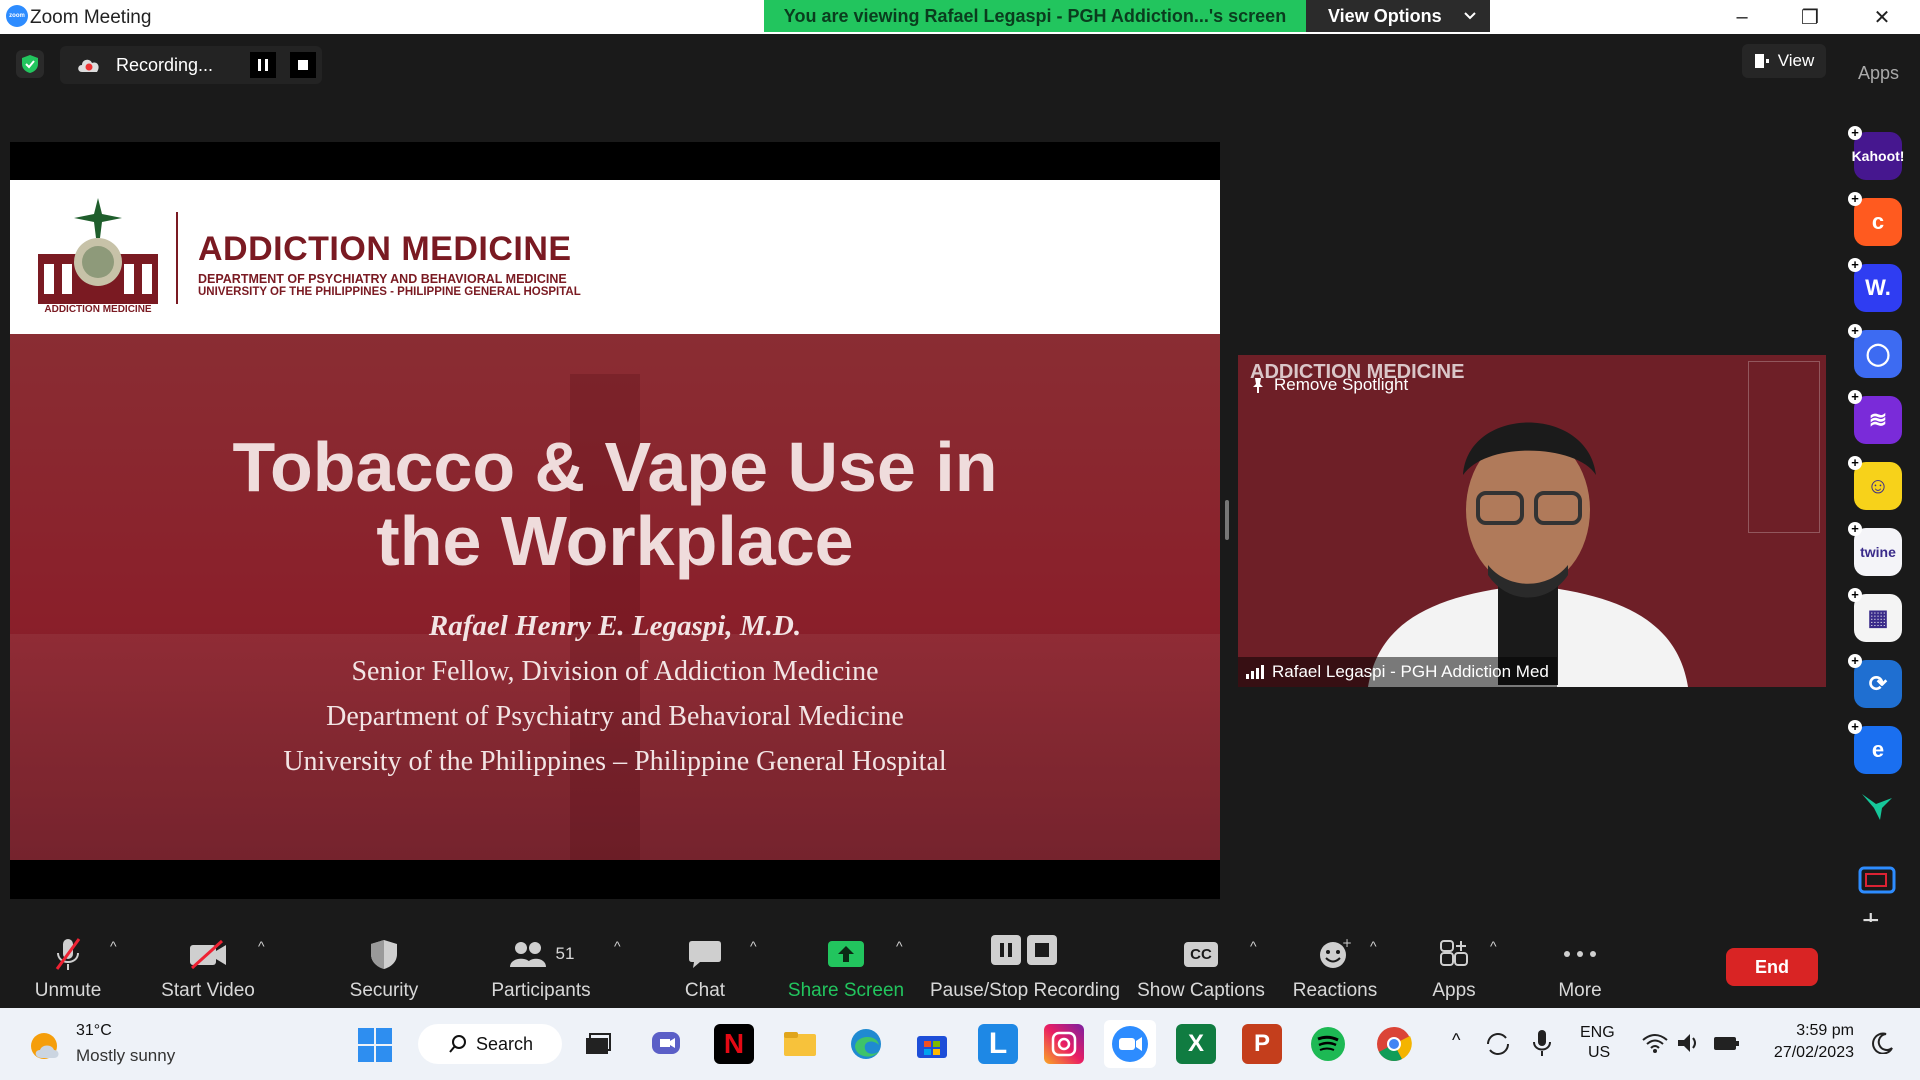 This screenshot has height=1080, width=1920. What do you see at coordinates (1258, 385) in the screenshot?
I see `pin-icon` at bounding box center [1258, 385].